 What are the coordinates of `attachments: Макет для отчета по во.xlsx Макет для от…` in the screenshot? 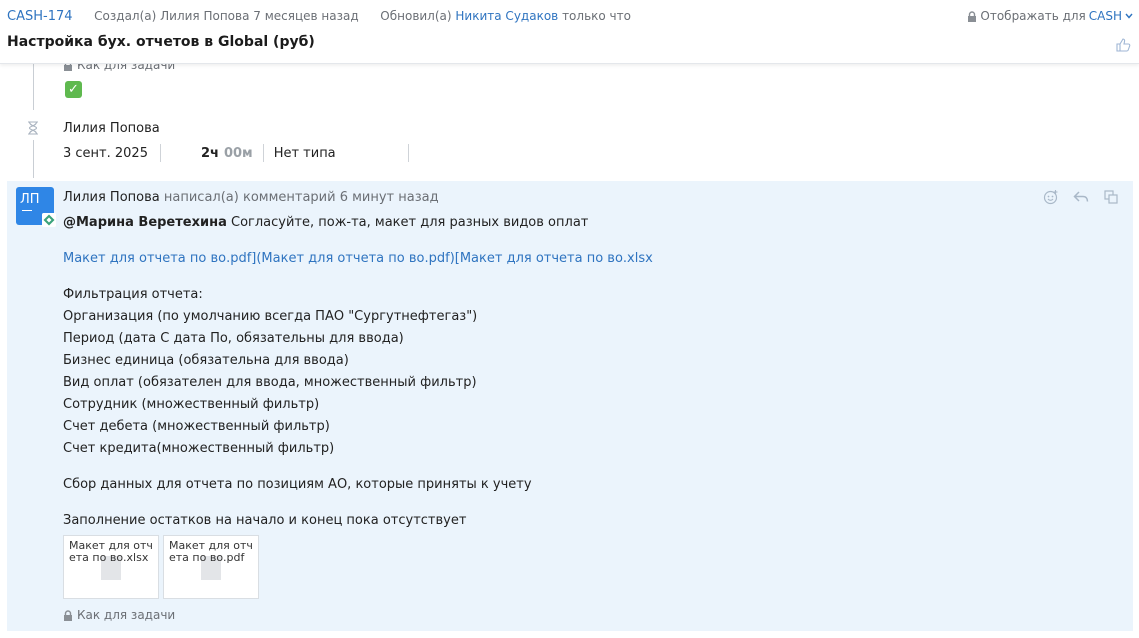 It's located at (161, 567).